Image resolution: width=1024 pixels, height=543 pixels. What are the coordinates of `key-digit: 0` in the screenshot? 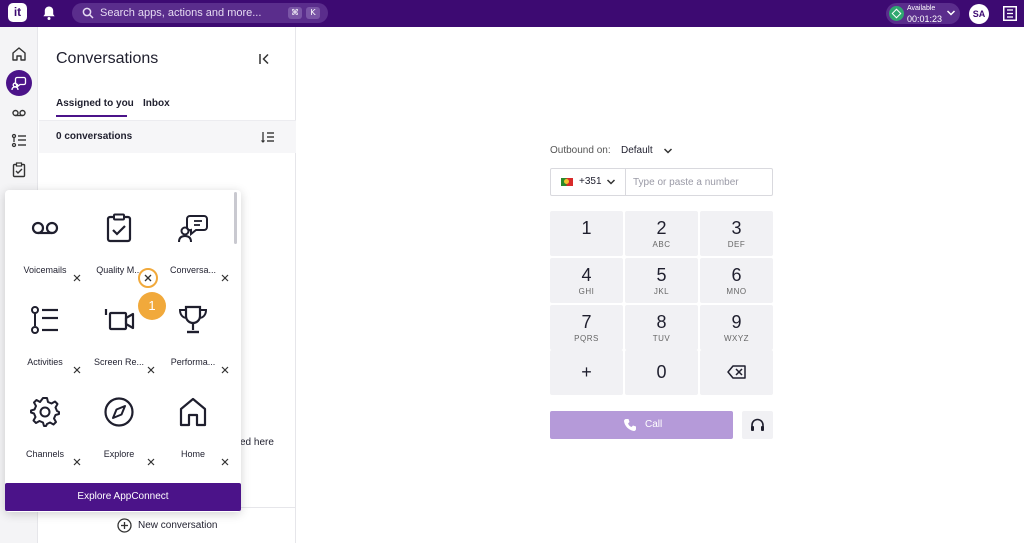 It's located at (661, 372).